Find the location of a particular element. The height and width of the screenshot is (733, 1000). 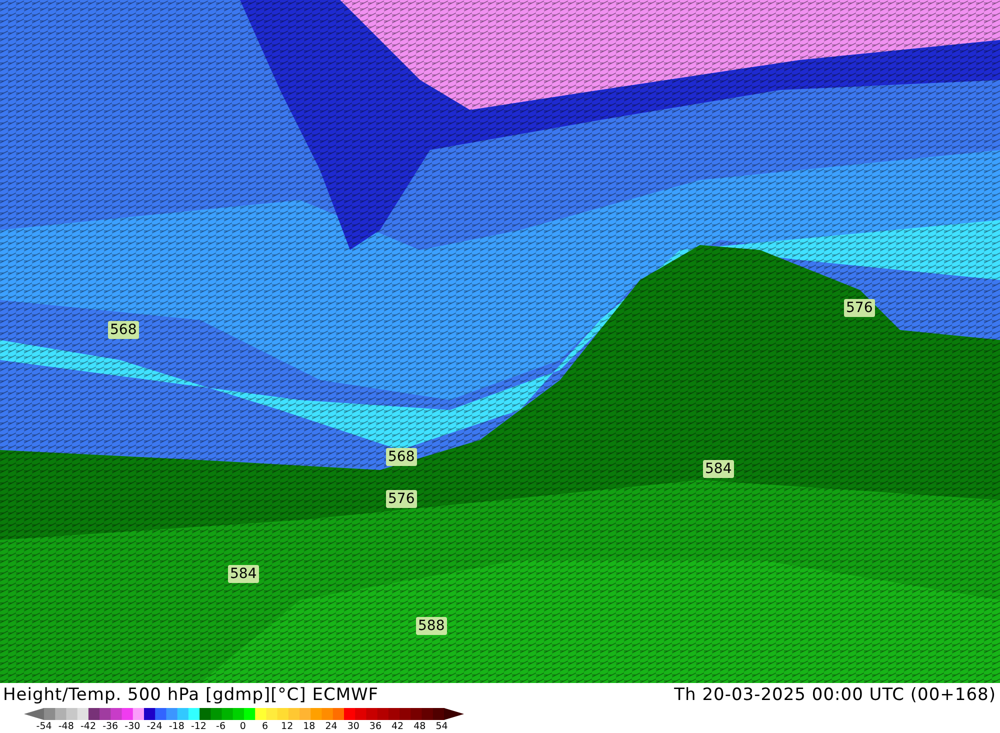

colorbar-tick-label: -24 is located at coordinates (155, 726).